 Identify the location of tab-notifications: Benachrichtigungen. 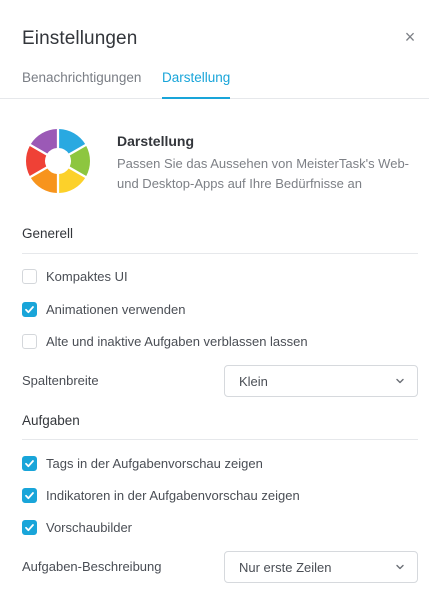
(81, 84).